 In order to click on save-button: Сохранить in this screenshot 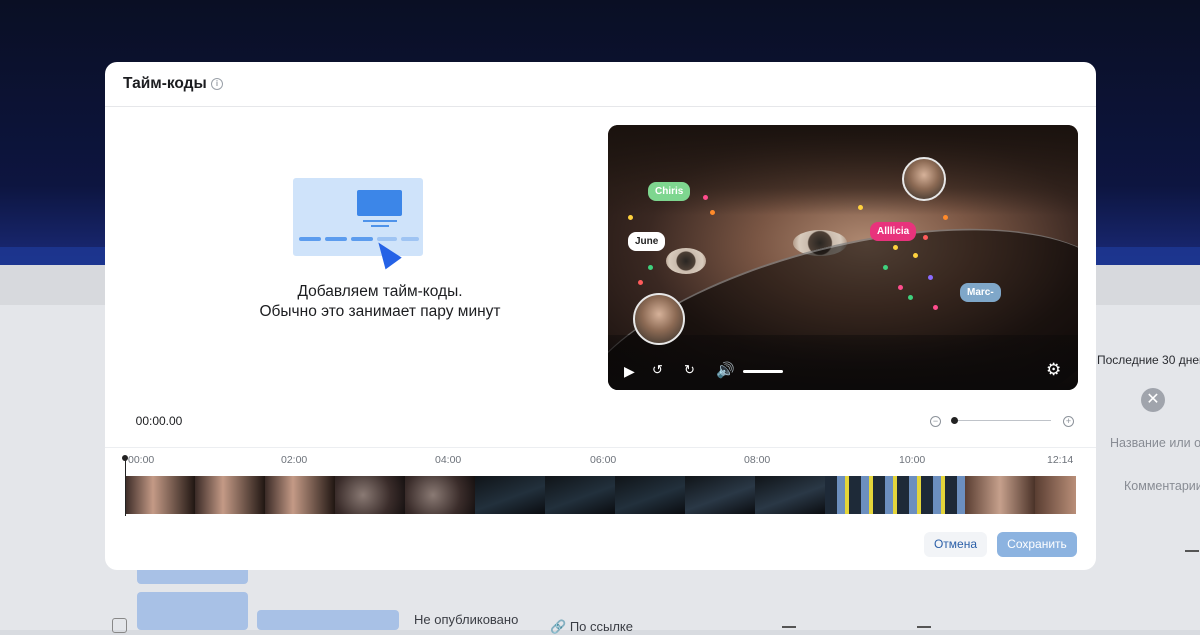, I will do `click(1037, 544)`.